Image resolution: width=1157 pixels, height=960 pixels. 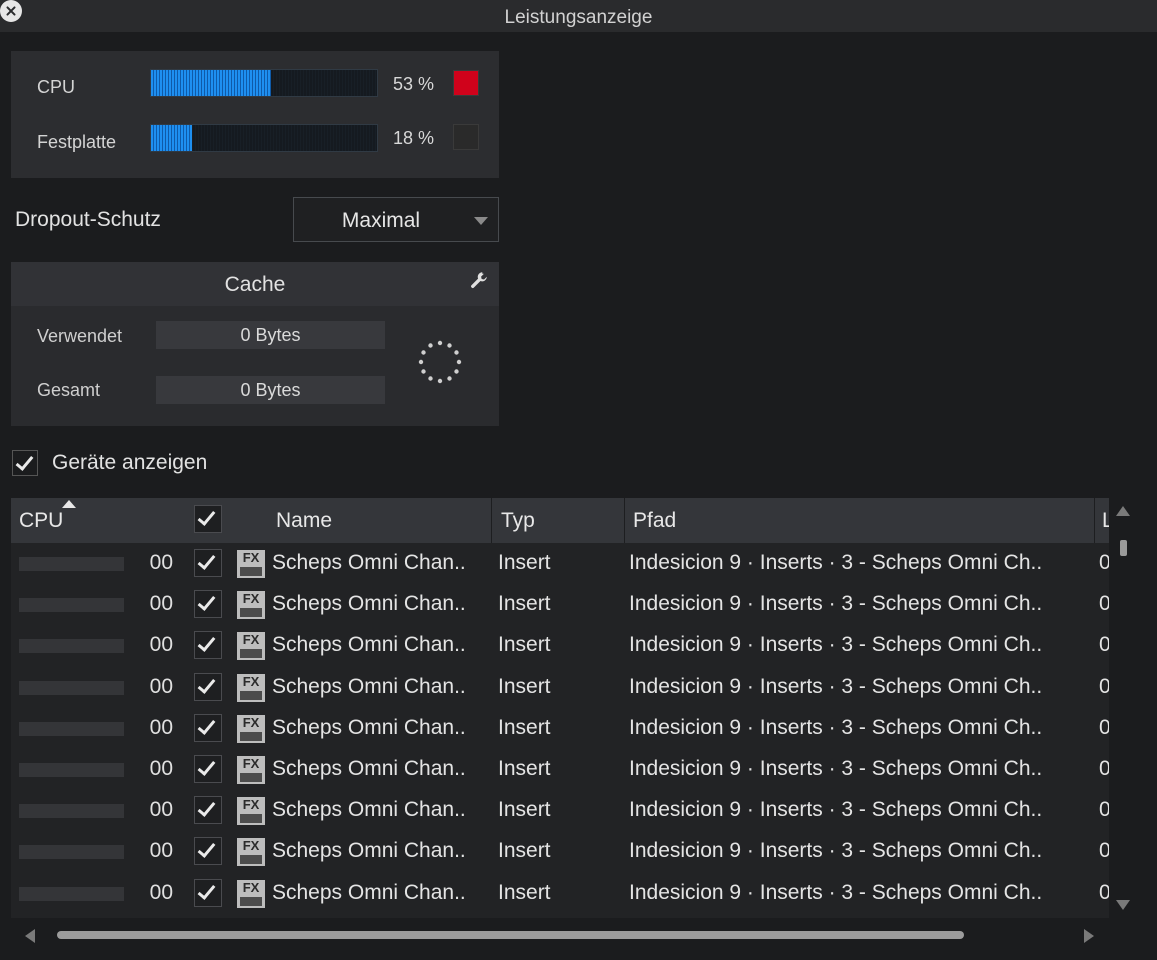 What do you see at coordinates (41, 520) in the screenshot?
I see `column-header-cpu: CPU` at bounding box center [41, 520].